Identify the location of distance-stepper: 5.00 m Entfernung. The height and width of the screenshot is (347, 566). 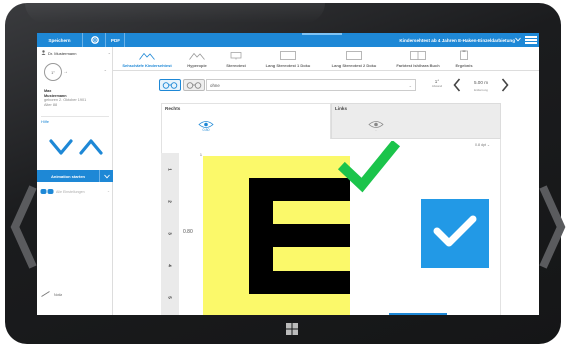
(483, 85).